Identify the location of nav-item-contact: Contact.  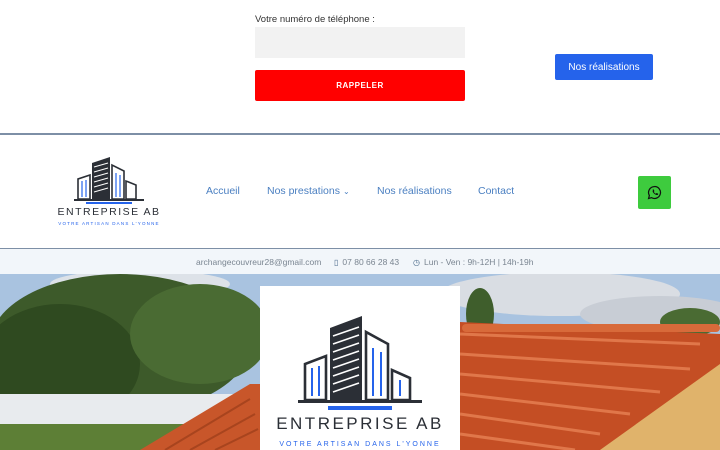
(496, 191).